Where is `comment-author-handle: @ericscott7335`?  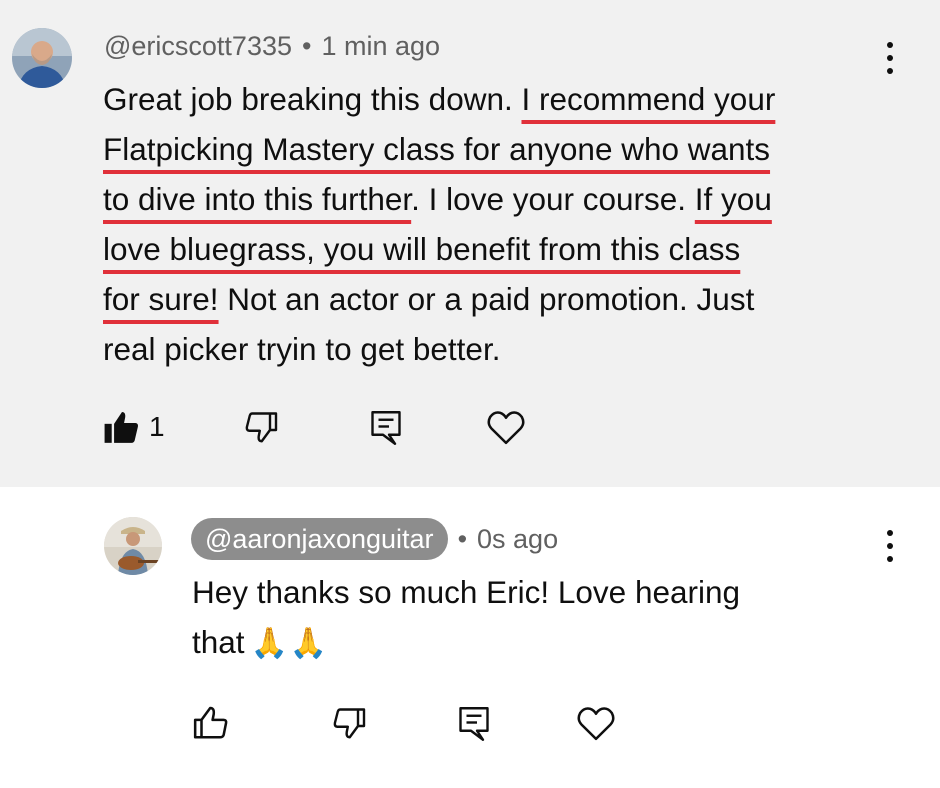
comment-author-handle: @ericscott7335 is located at coordinates (198, 46).